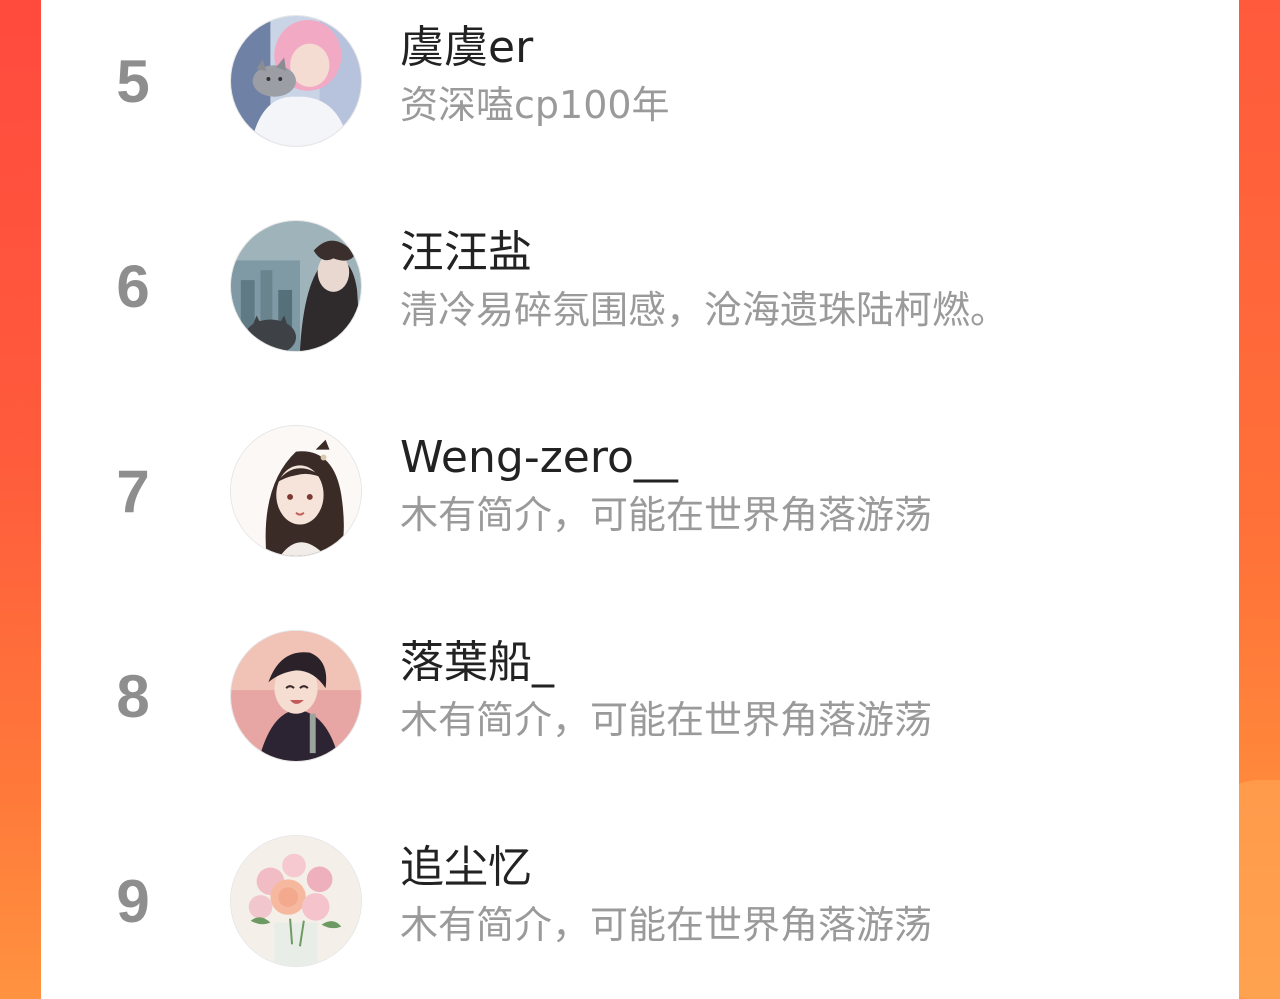 The width and height of the screenshot is (1280, 999). What do you see at coordinates (535, 105) in the screenshot?
I see `user-bio: 资深嗑cp100年` at bounding box center [535, 105].